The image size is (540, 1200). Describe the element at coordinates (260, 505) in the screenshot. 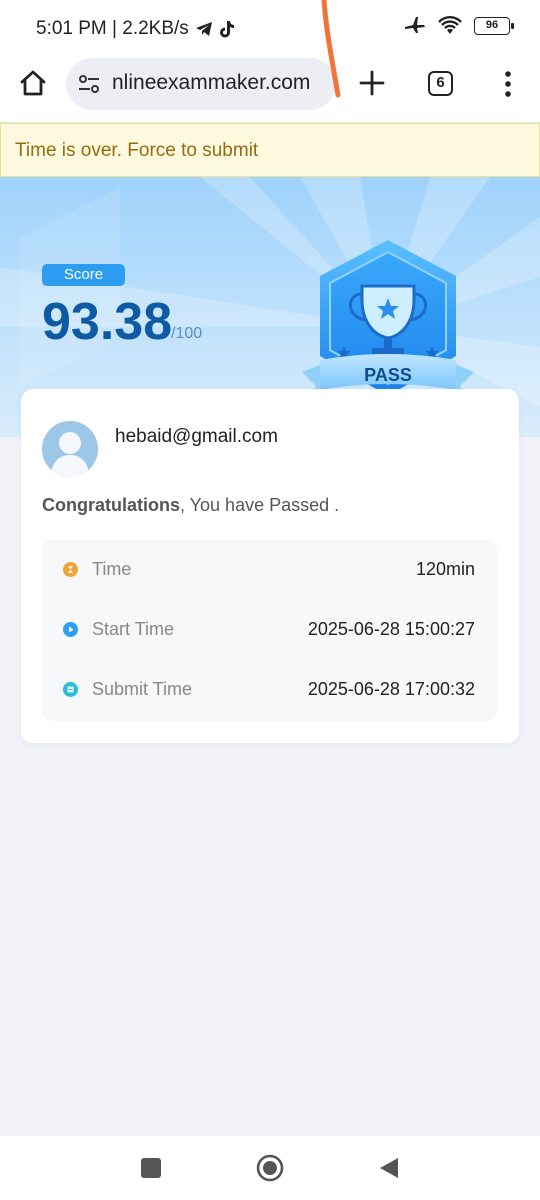

I see `congrats-rest: , You have Passed .` at that location.